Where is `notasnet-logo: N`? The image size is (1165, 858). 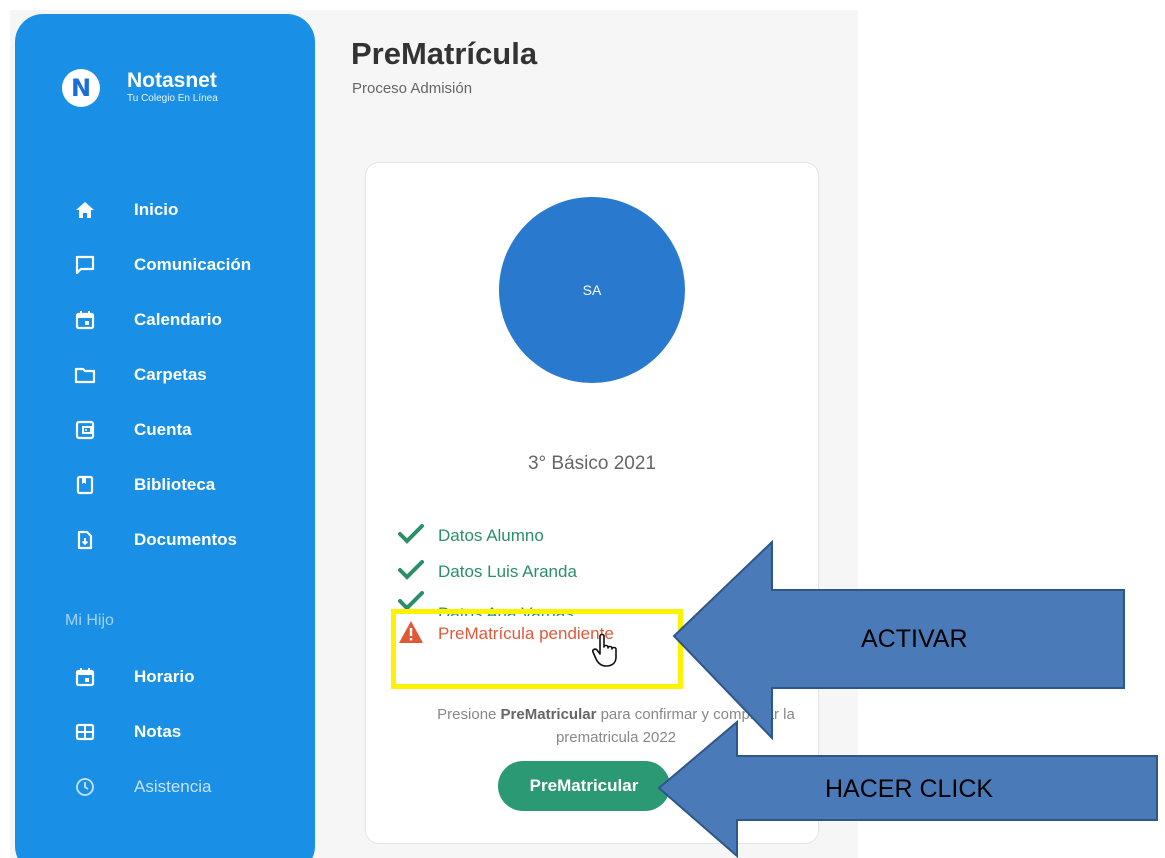
notasnet-logo: N is located at coordinates (81, 88).